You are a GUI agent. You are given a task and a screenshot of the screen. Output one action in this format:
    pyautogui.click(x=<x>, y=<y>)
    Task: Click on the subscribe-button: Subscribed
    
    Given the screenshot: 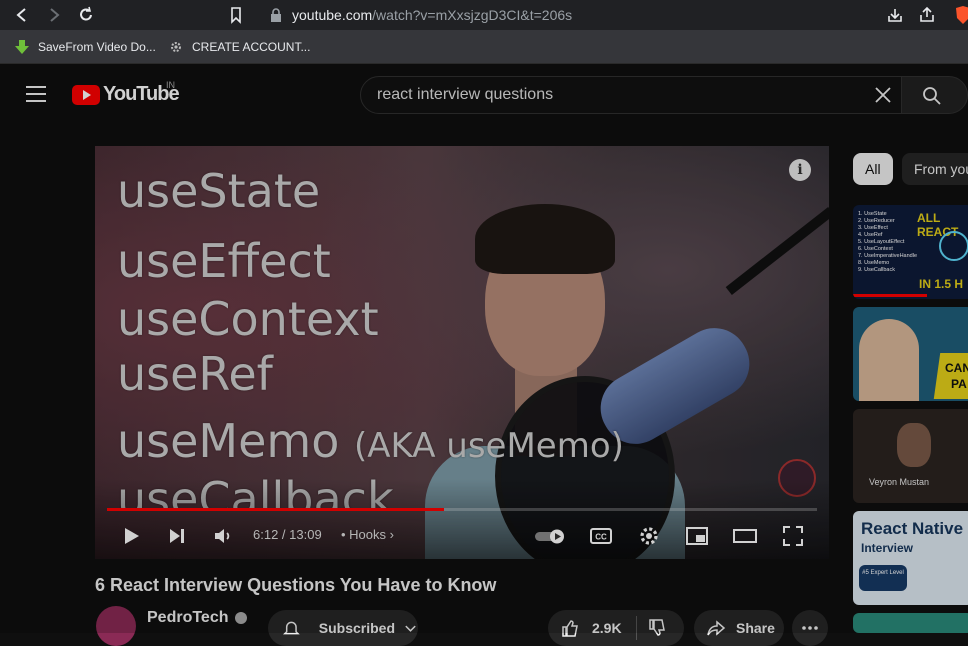 What is the action you would take?
    pyautogui.click(x=343, y=628)
    